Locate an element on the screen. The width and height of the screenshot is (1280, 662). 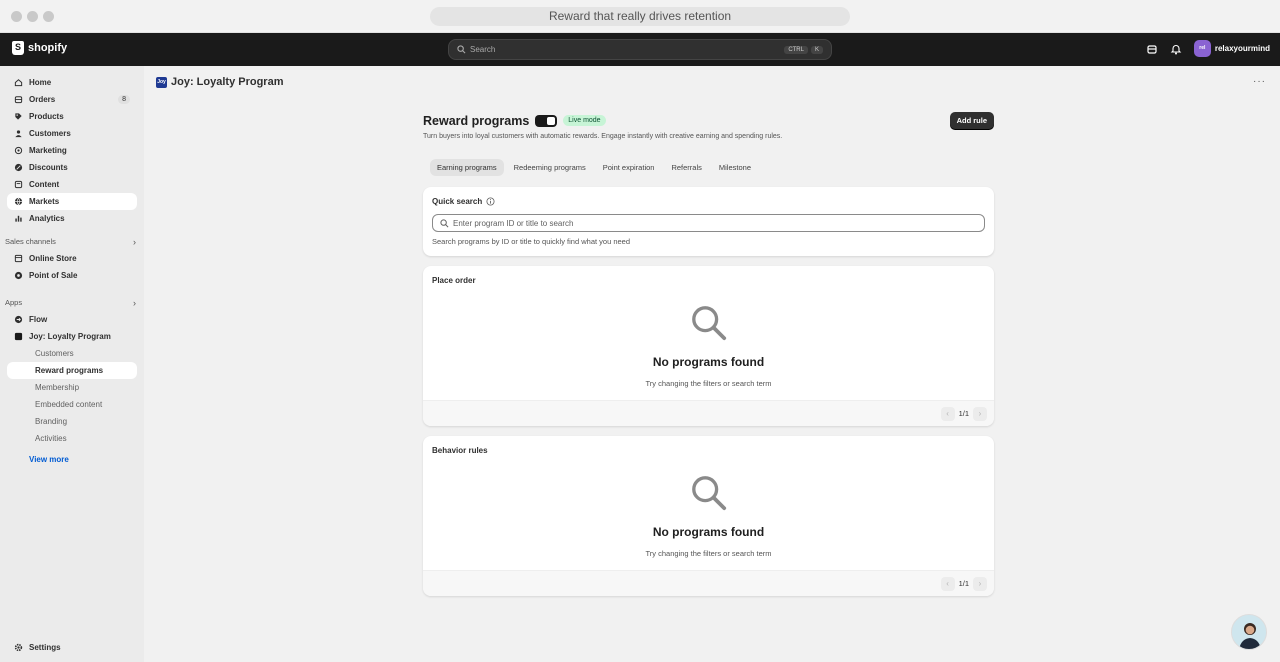
apps-header: Apps › is located at coordinates (72, 302).